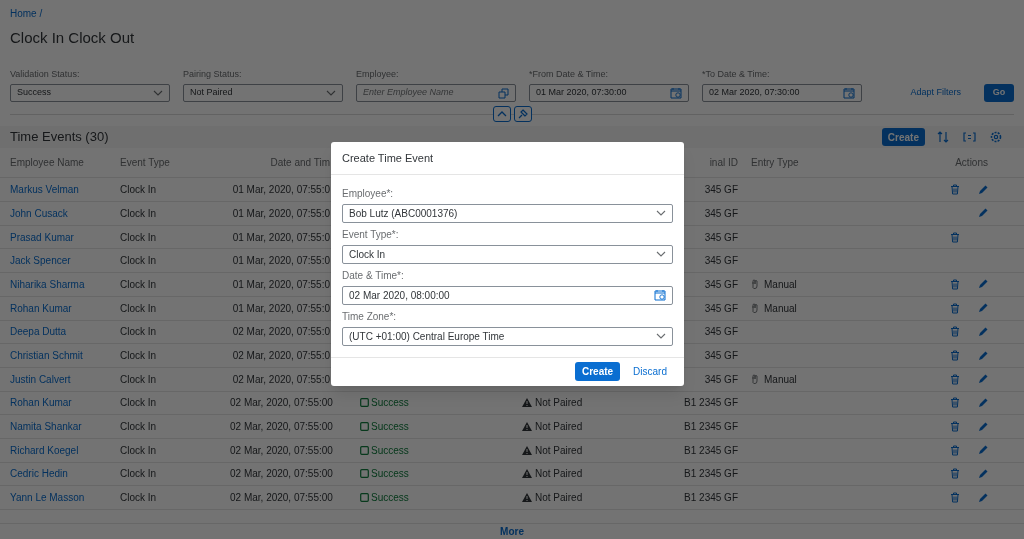 The image size is (1024, 539). Describe the element at coordinates (935, 93) in the screenshot. I see `adapt-filters-link: Adapt Filters` at that location.